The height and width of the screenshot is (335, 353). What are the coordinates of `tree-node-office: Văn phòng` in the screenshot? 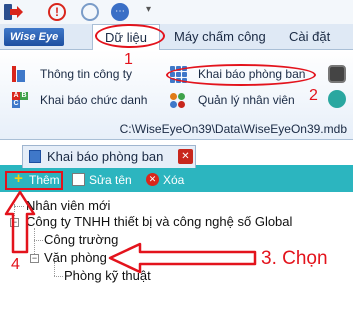 It's located at (75, 257).